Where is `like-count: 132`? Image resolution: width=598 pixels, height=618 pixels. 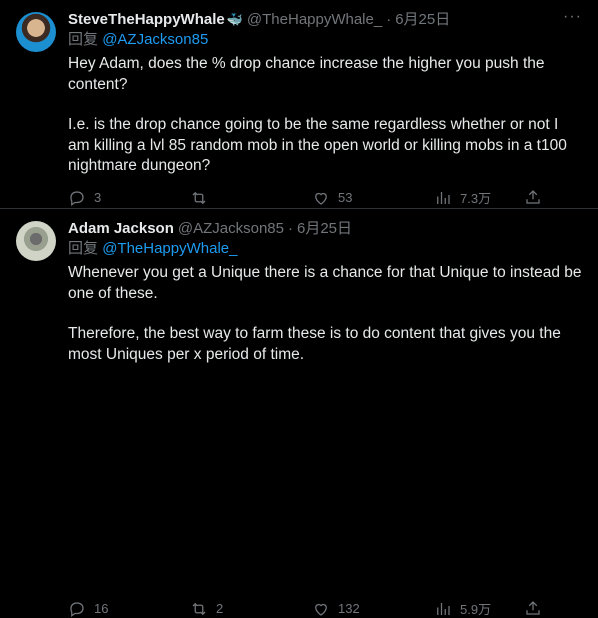 like-count: 132 is located at coordinates (349, 608).